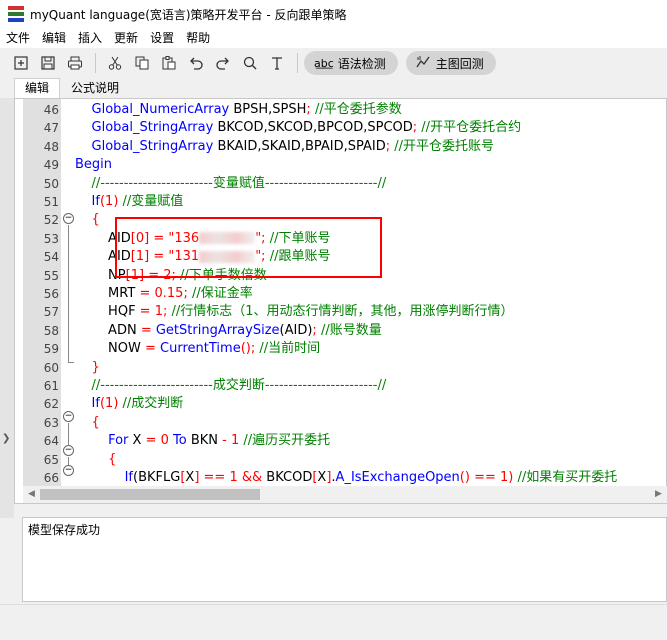  What do you see at coordinates (150, 494) in the screenshot?
I see `scroll-thumb` at bounding box center [150, 494].